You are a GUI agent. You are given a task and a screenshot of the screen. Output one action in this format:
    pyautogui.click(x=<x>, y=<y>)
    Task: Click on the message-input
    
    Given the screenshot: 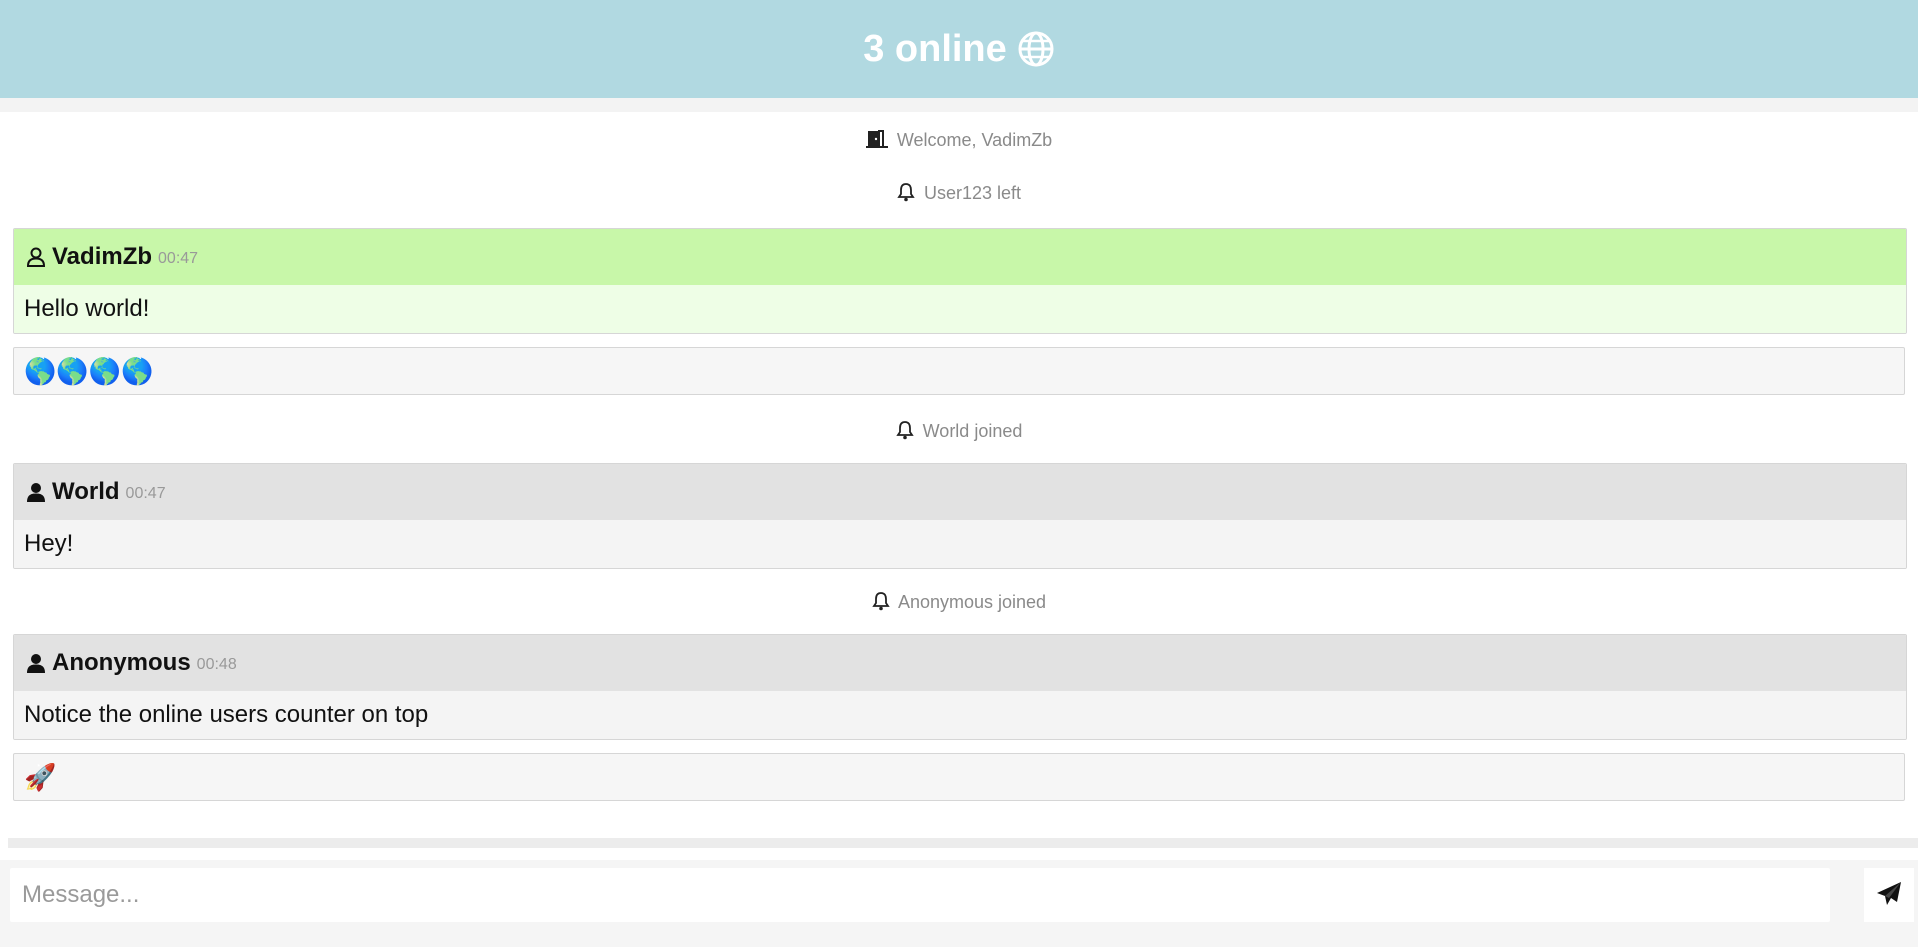 What is the action you would take?
    pyautogui.click(x=920, y=895)
    